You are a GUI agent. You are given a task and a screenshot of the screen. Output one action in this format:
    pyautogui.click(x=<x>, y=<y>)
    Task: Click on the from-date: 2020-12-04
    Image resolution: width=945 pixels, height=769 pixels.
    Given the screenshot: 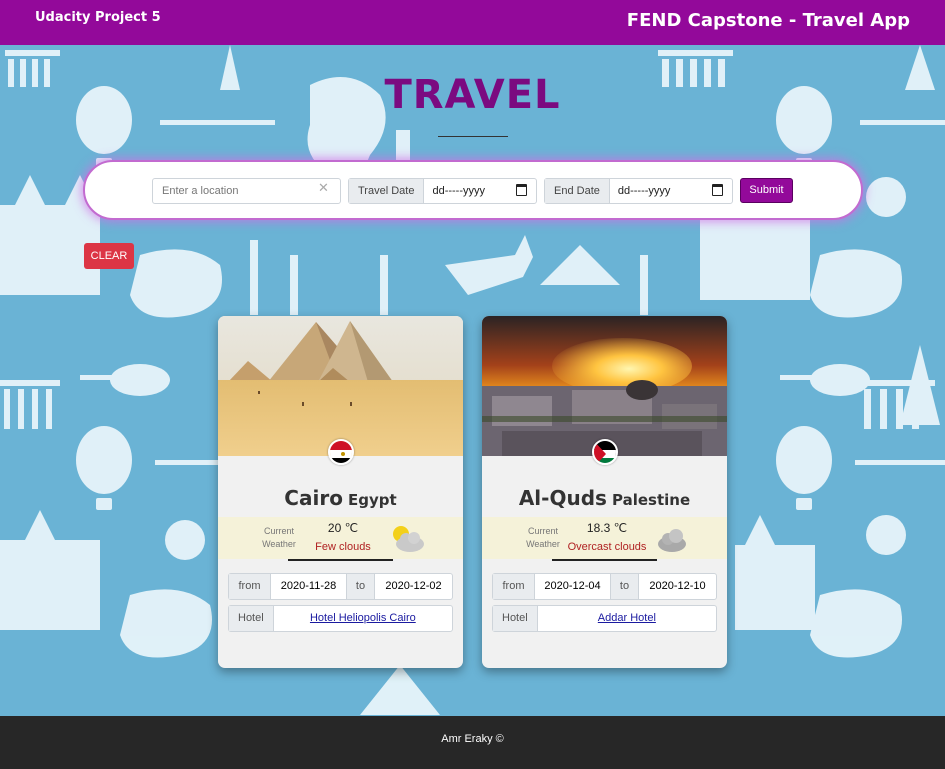 What is the action you would take?
    pyautogui.click(x=573, y=586)
    